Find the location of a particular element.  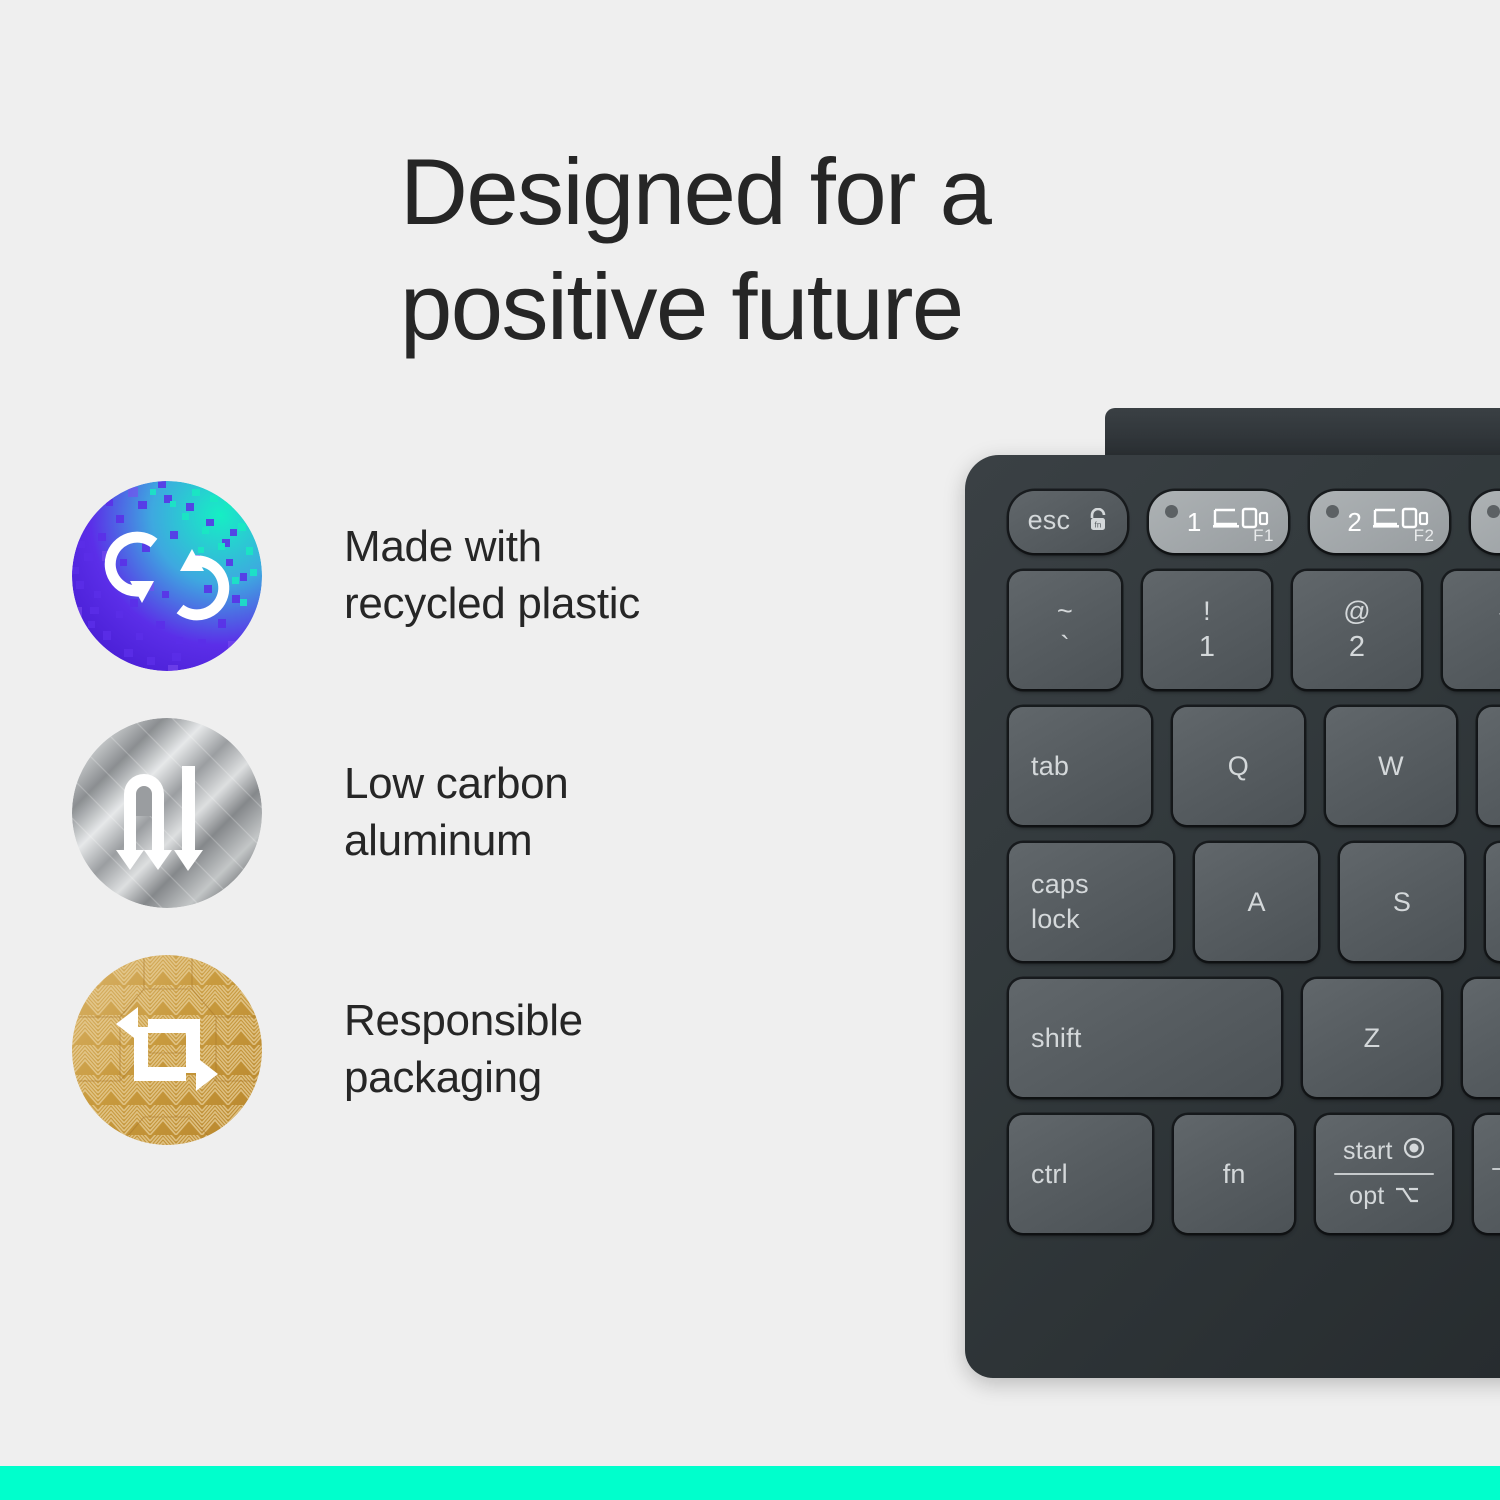

key-split-divider is located at coordinates (1384, 1174).